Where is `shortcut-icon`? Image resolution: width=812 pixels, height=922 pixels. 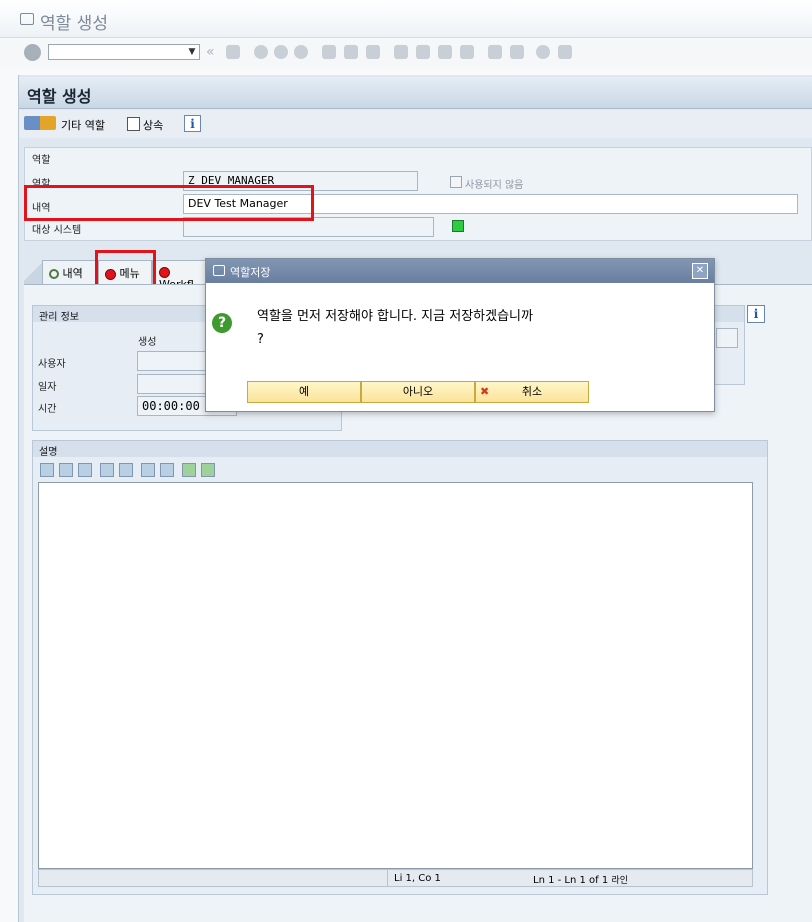
shortcut-icon is located at coordinates (517, 52).